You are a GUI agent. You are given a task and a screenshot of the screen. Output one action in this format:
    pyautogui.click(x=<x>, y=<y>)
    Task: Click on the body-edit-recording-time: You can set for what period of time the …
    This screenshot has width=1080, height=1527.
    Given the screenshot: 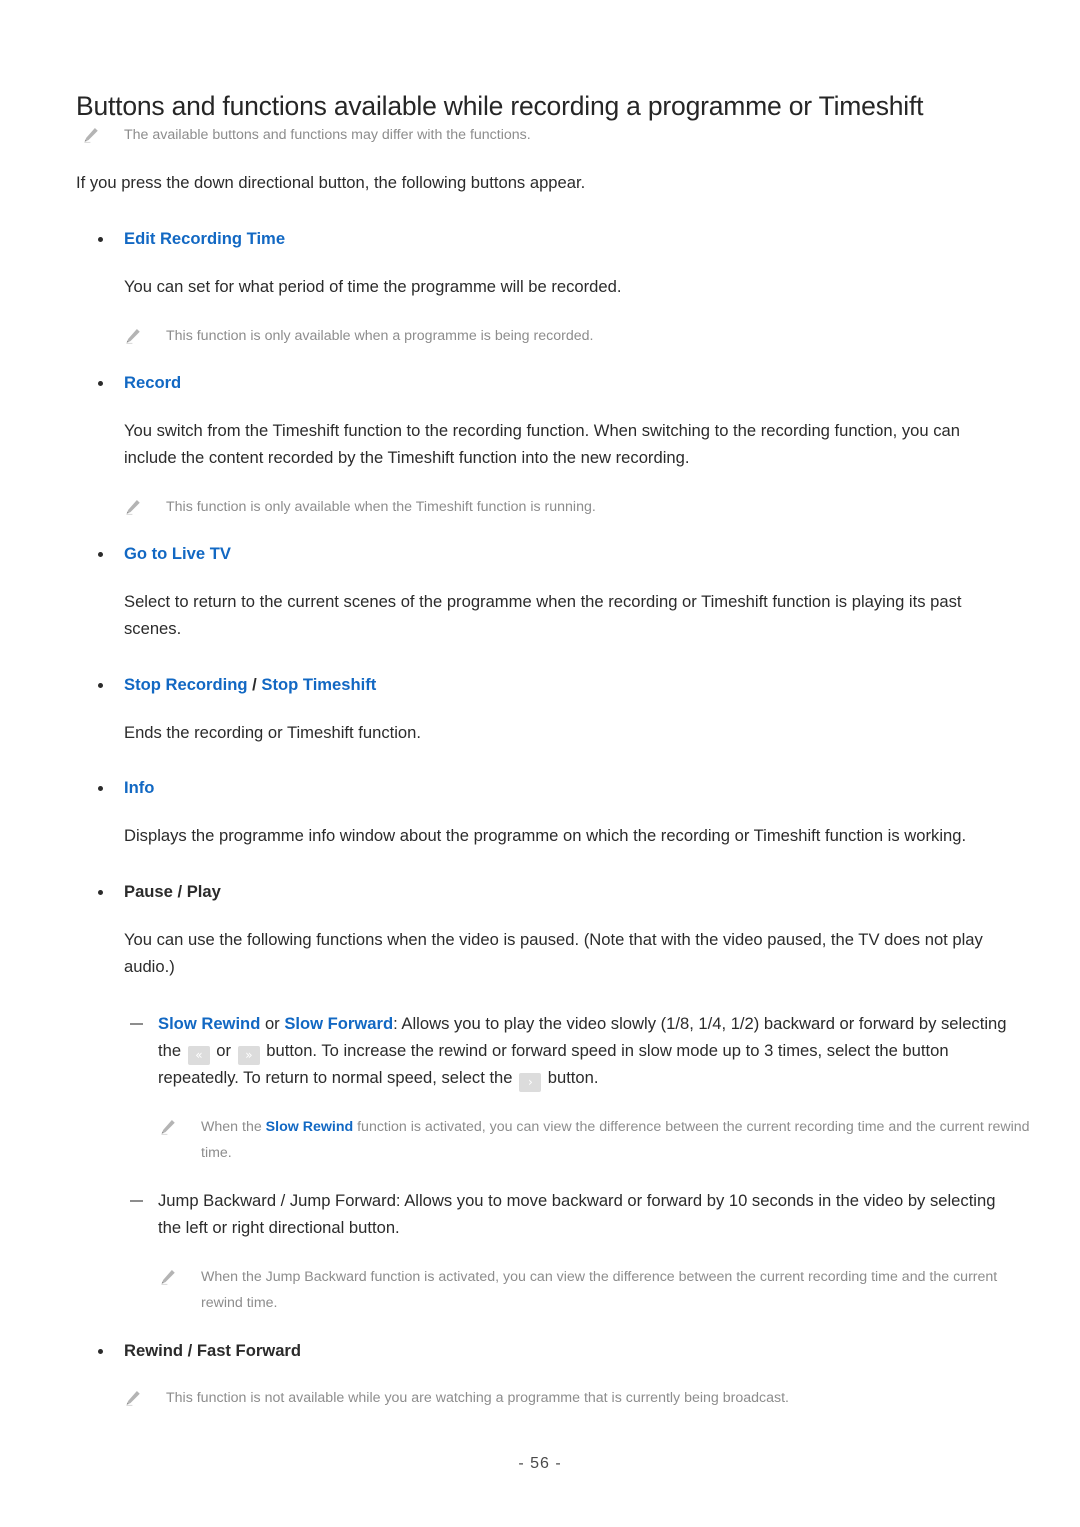 What is the action you would take?
    pyautogui.click(x=373, y=287)
    